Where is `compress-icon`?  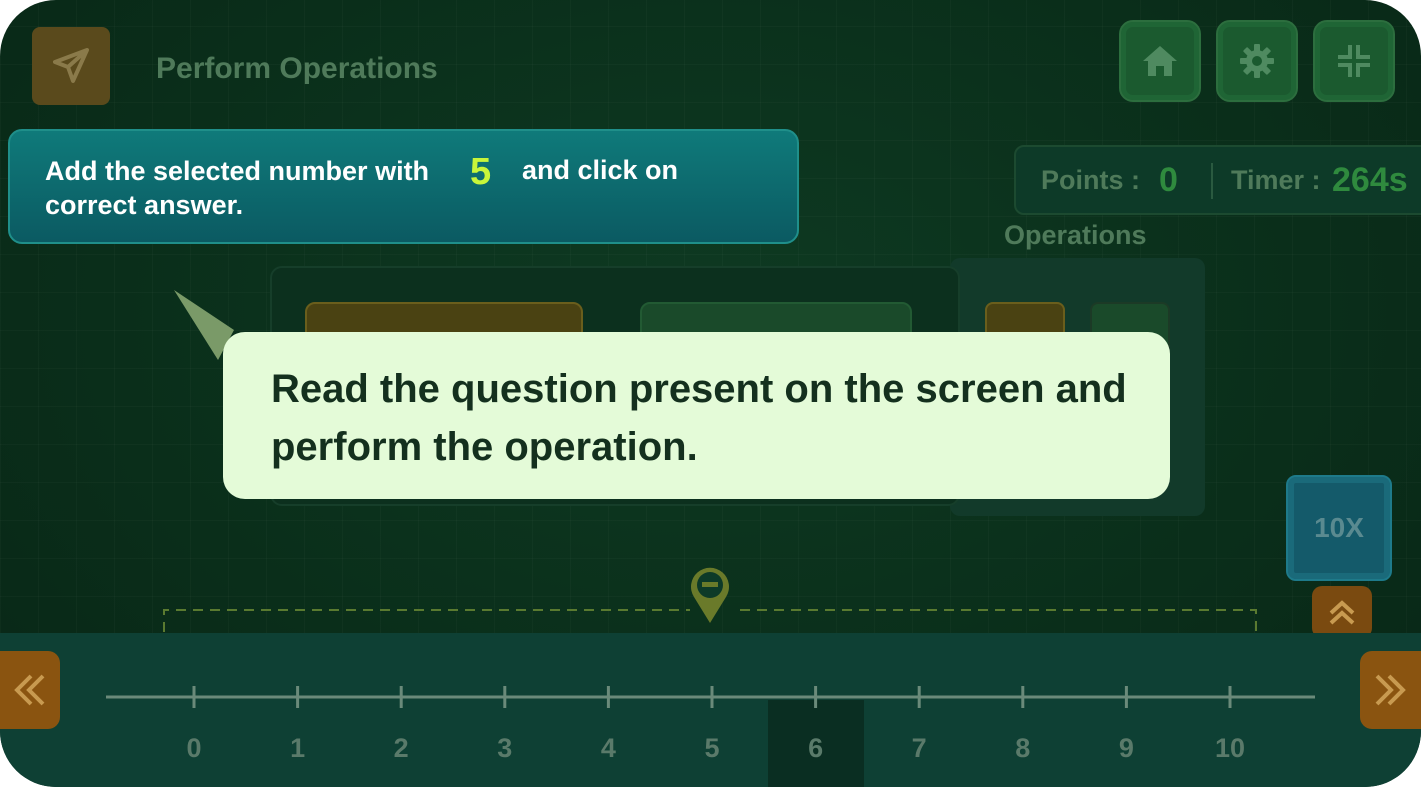
compress-icon is located at coordinates (1354, 61).